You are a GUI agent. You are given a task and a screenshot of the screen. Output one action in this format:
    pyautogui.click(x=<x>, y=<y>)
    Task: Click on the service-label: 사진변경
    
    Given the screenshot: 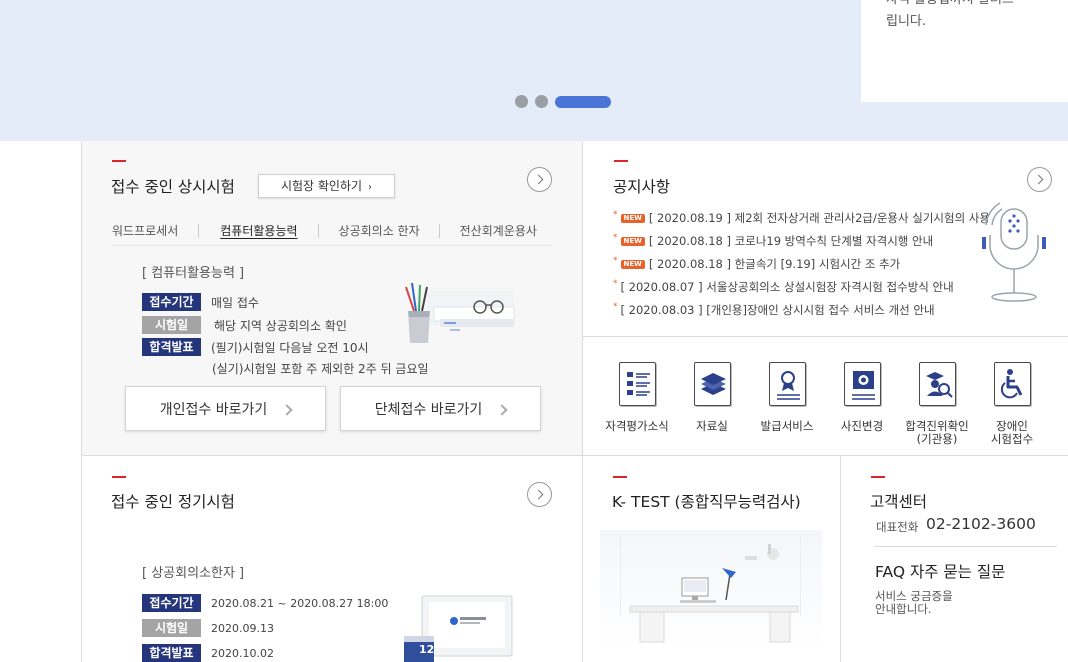 What is the action you would take?
    pyautogui.click(x=862, y=426)
    